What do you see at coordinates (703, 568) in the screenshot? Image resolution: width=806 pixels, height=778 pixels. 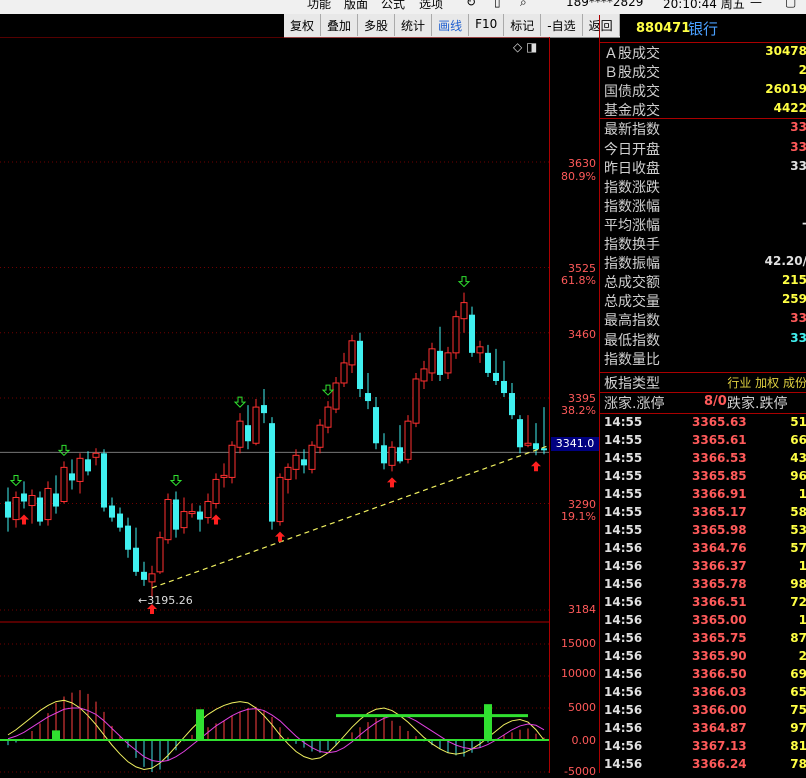 I see `tick-row: 14:56 3366.37 1` at bounding box center [703, 568].